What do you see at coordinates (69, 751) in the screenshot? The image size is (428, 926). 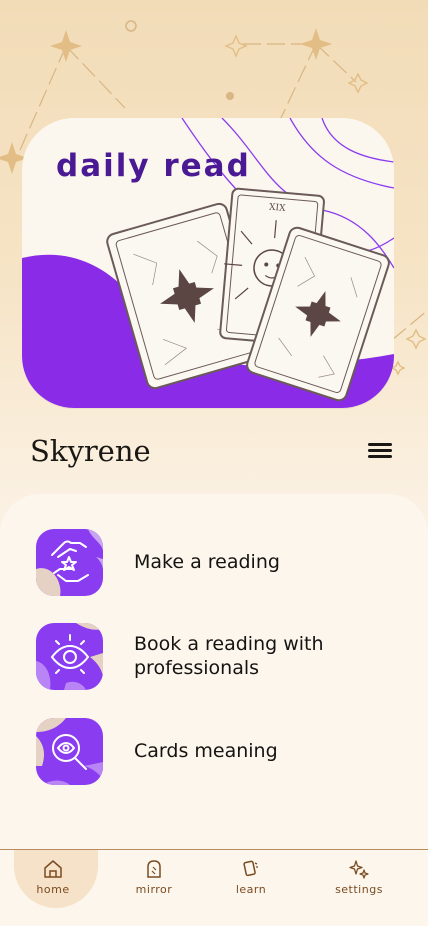 I see `magnifier-eye-icon` at bounding box center [69, 751].